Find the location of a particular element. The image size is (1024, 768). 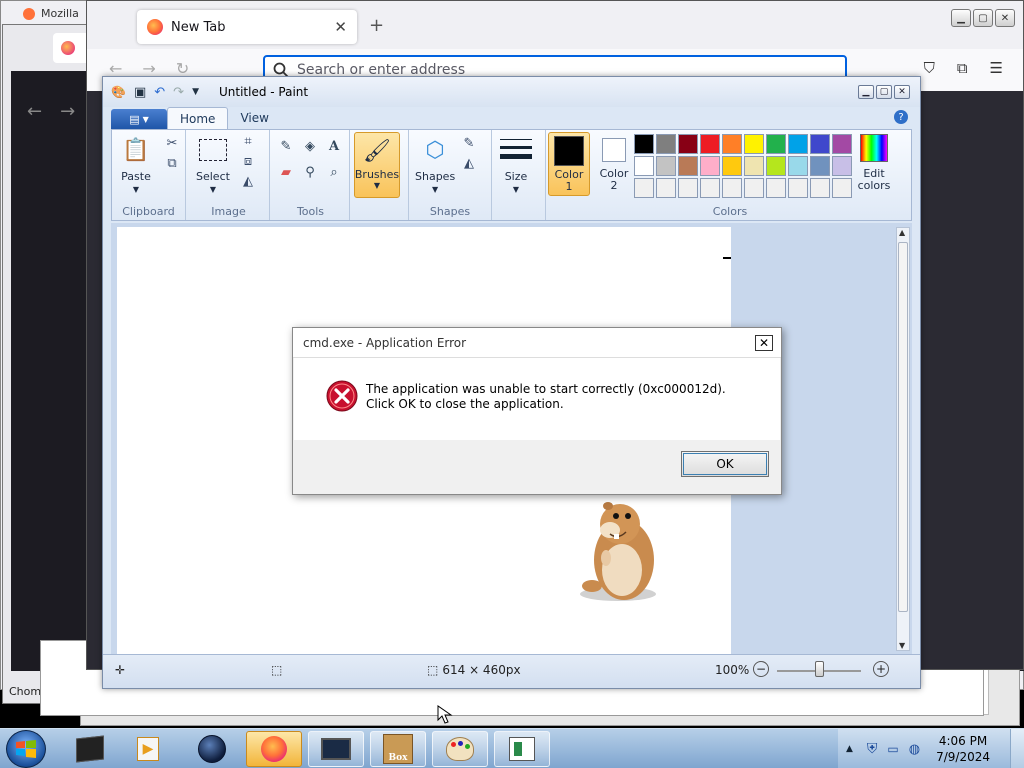

paste-button: 📋 Paste ▼ is located at coordinates (136, 165).